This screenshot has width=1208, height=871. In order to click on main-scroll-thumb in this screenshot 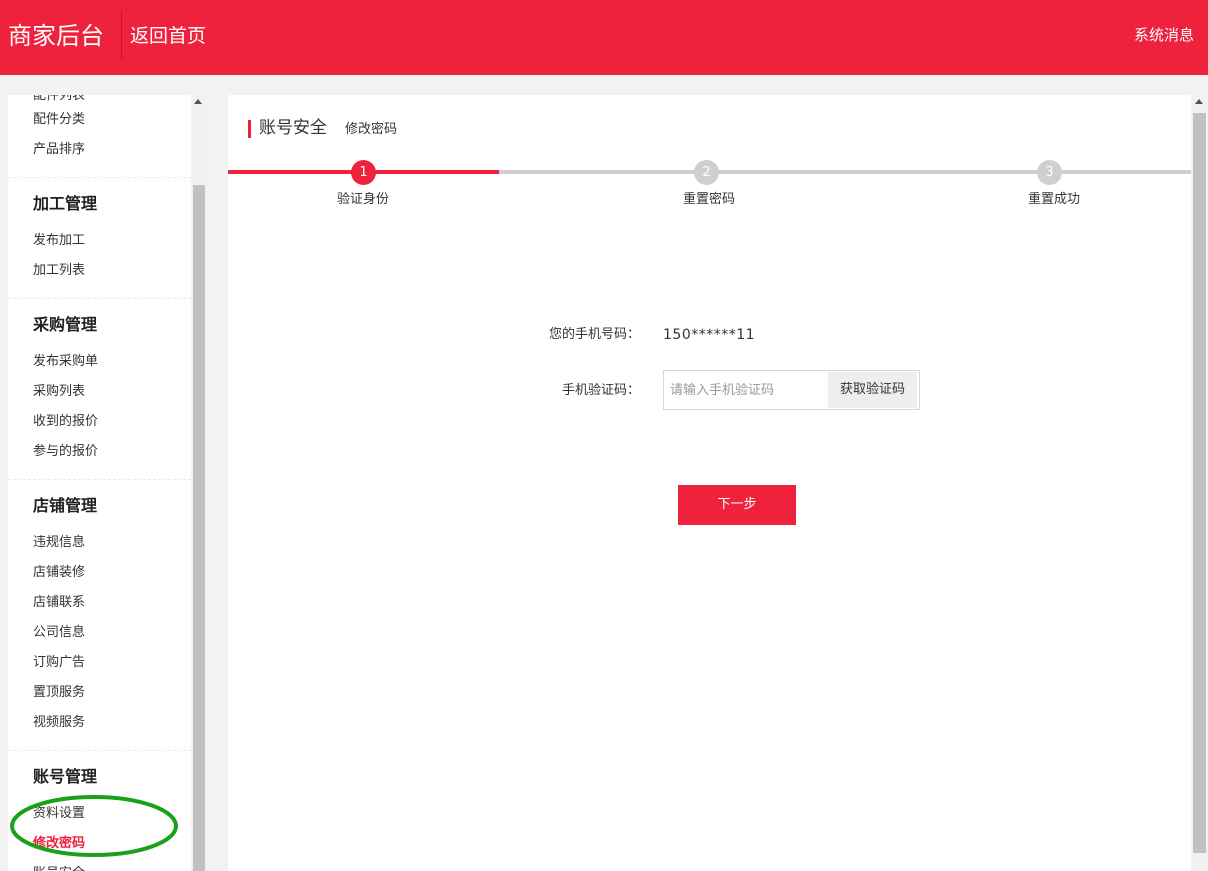, I will do `click(1199, 483)`.